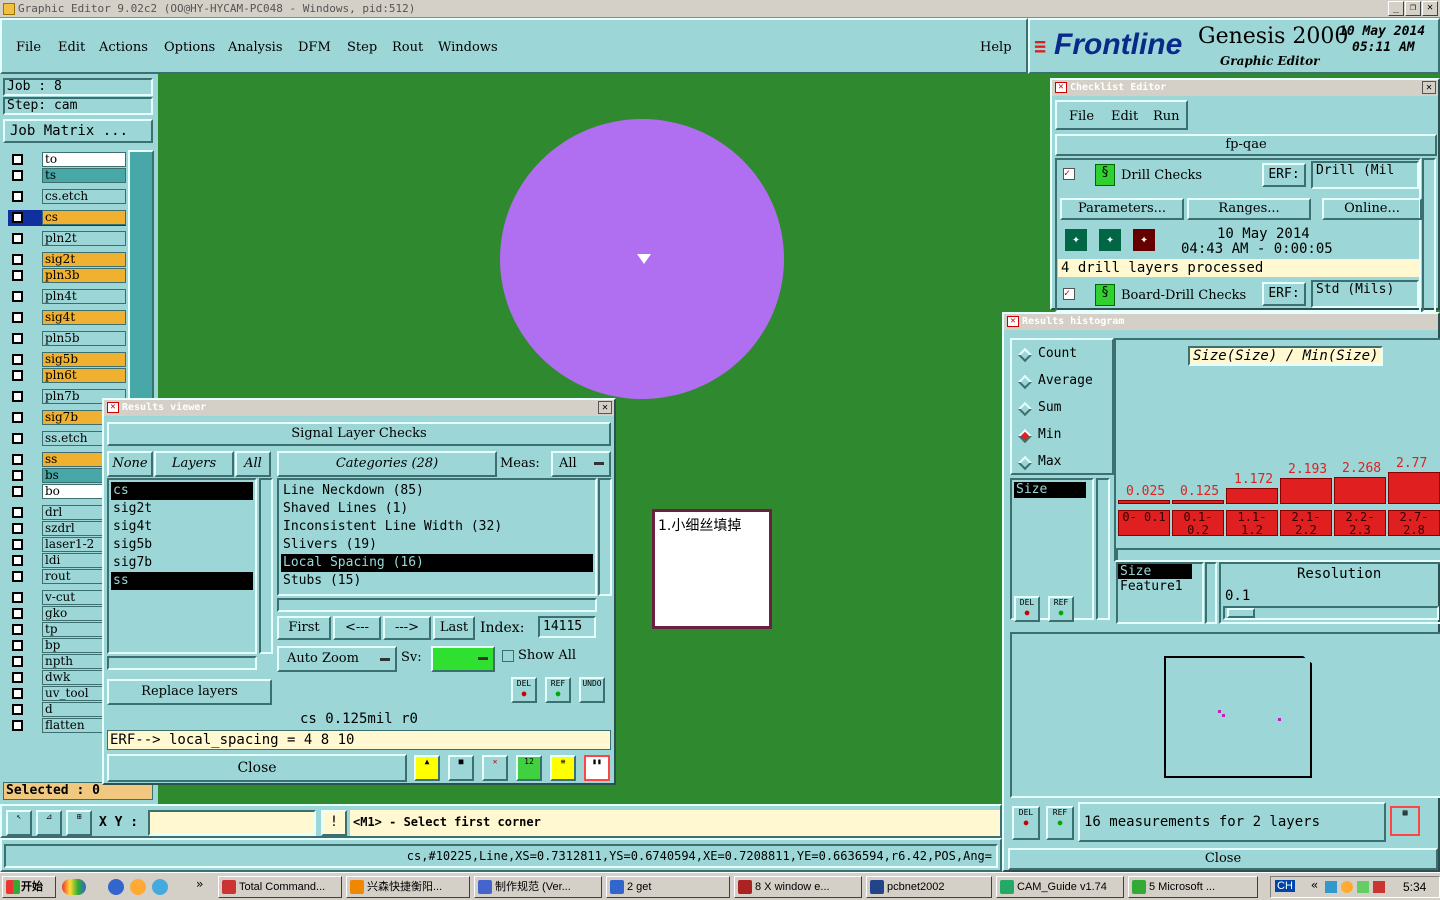 The image size is (1440, 900). Describe the element at coordinates (1284, 175) in the screenshot. I see `item1-erf-button: ERF:` at that location.